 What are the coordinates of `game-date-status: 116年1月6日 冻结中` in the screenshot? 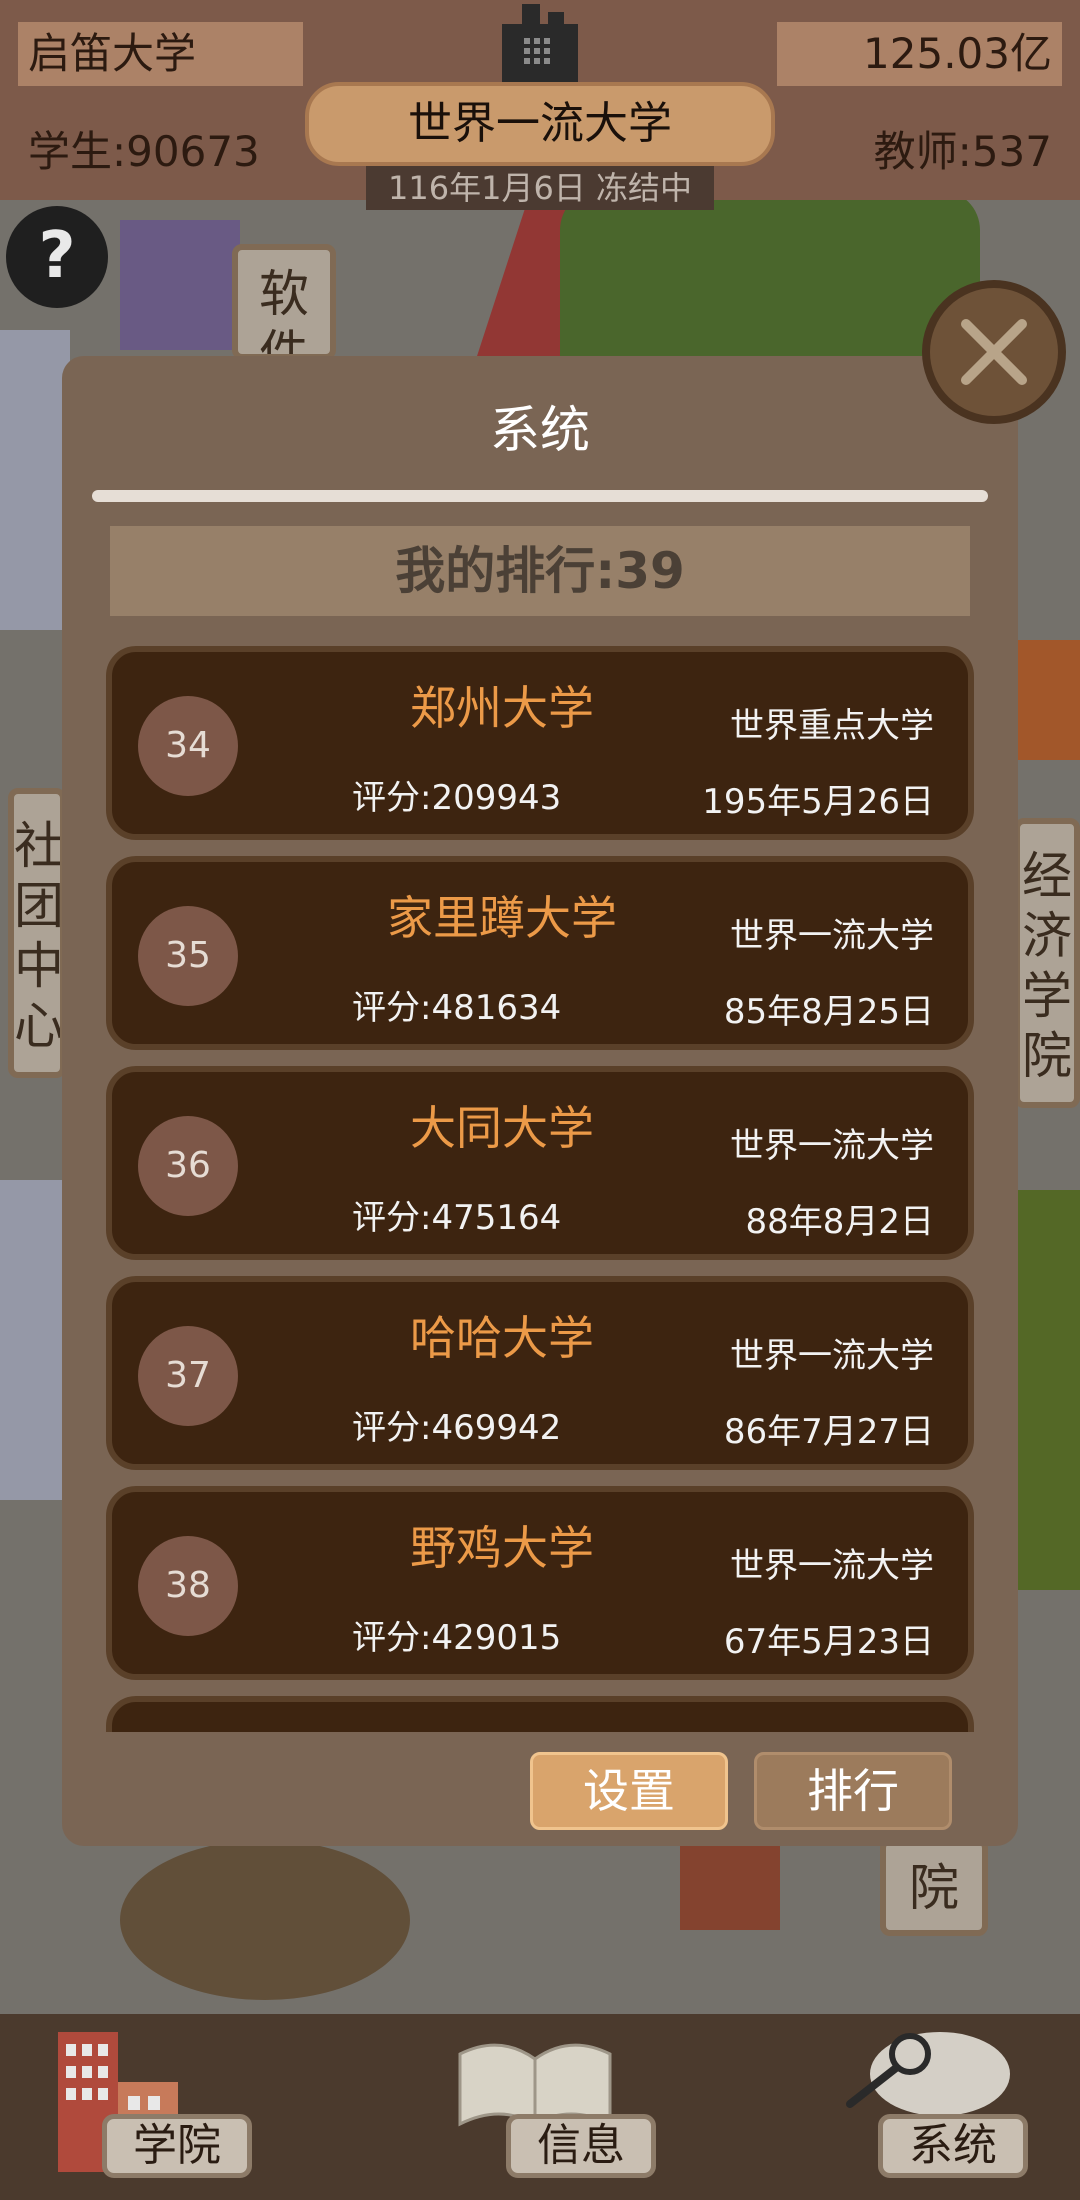 It's located at (540, 188).